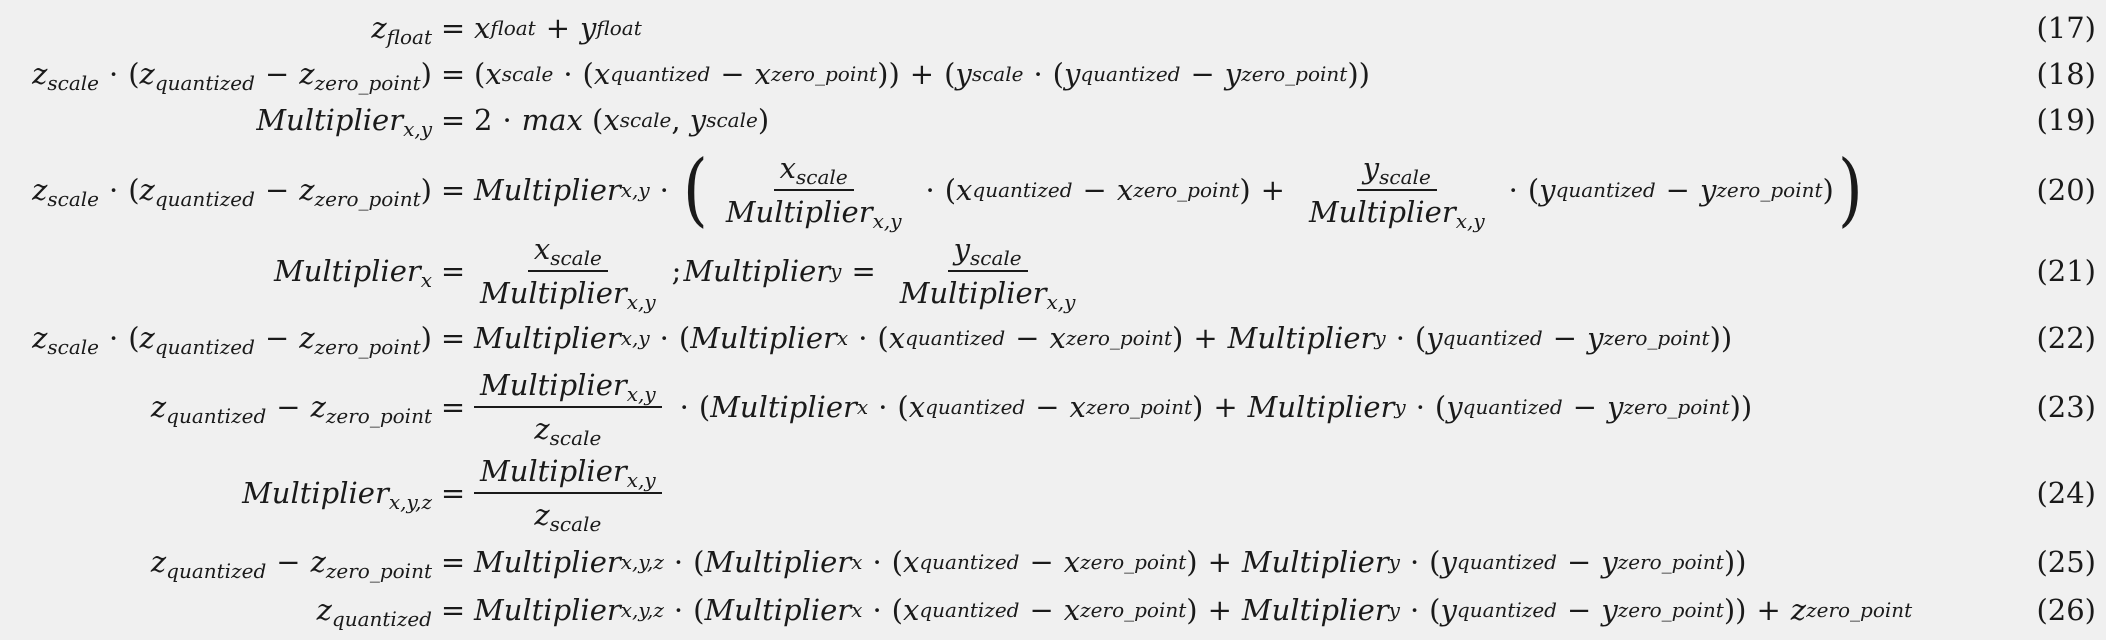 The height and width of the screenshot is (640, 2106). Describe the element at coordinates (337, 495) in the screenshot. I see `equation-24-lhs: Multiplierx,y,z` at that location.